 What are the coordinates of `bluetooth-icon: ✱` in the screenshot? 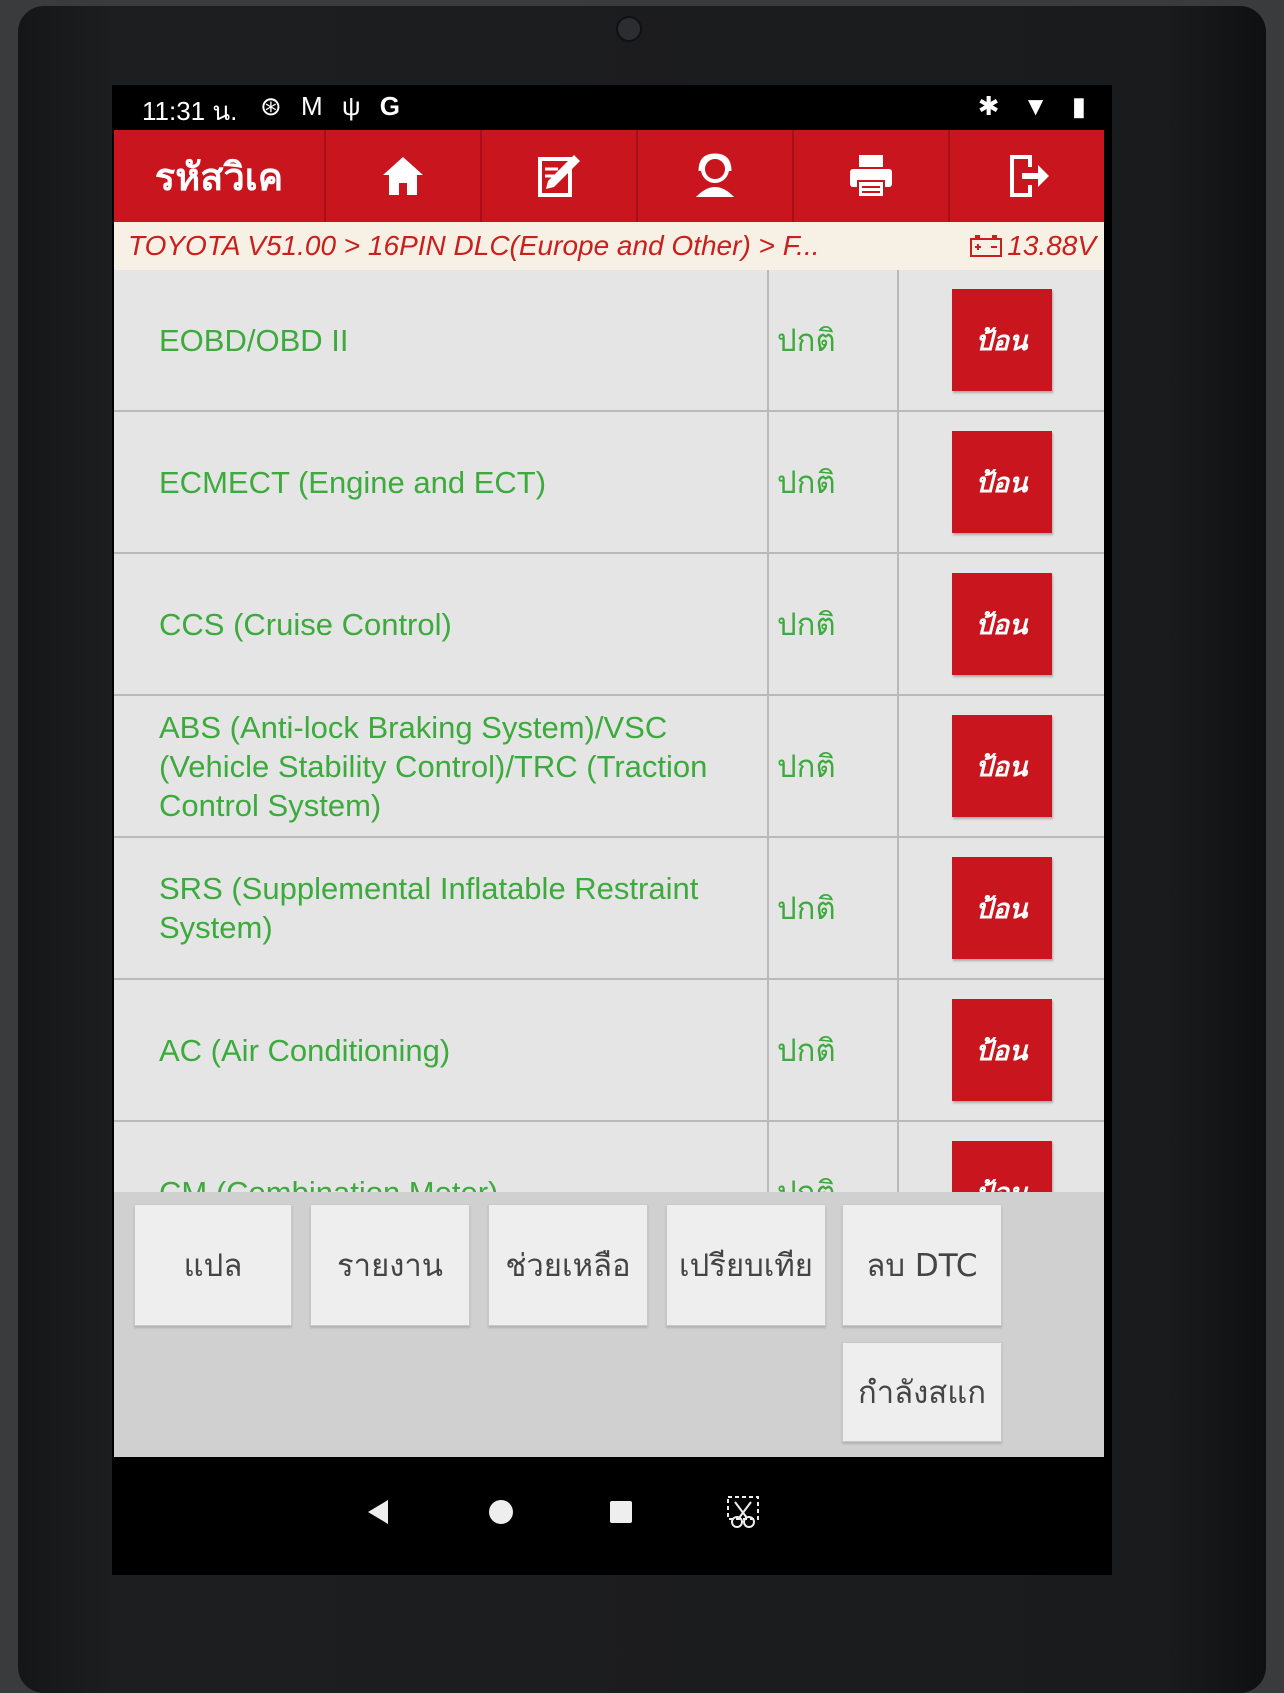 It's located at (992, 106).